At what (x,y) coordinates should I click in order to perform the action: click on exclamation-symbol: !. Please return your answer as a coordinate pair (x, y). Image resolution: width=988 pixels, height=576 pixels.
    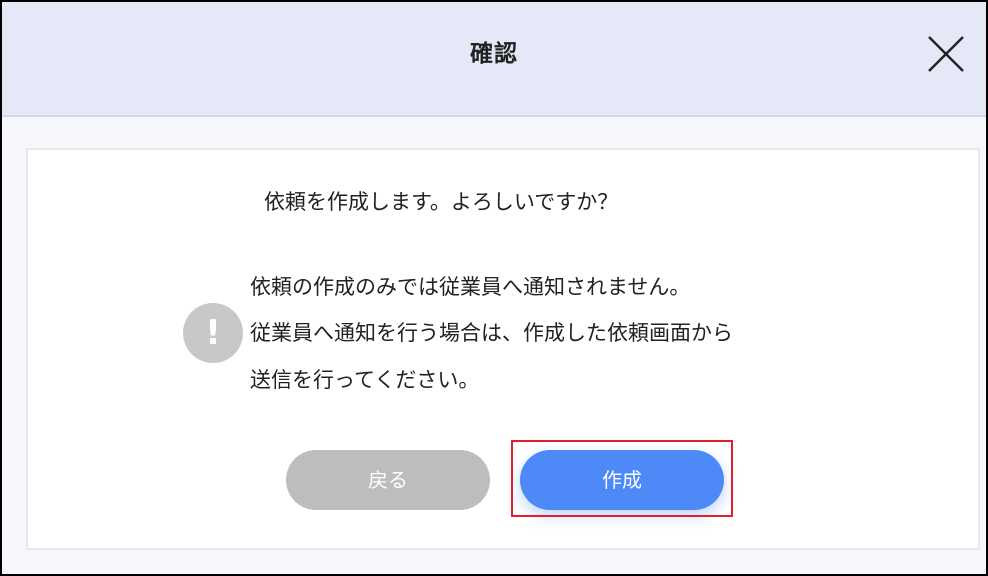
    Looking at the image, I should click on (213, 333).